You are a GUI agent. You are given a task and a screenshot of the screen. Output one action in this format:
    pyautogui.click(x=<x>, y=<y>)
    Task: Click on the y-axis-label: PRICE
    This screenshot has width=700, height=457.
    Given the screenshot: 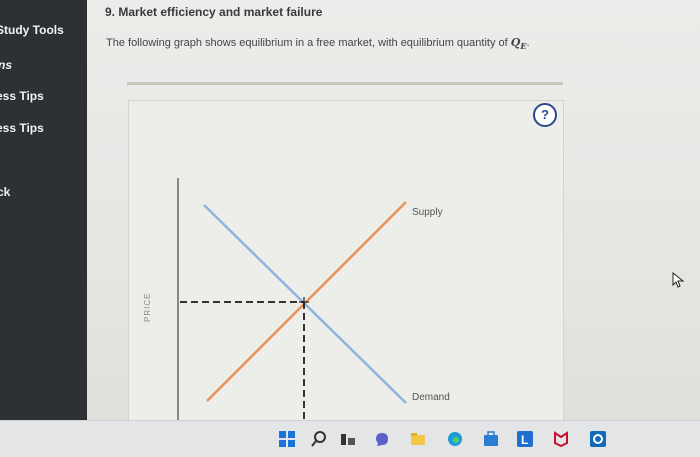 What is the action you would take?
    pyautogui.click(x=147, y=307)
    